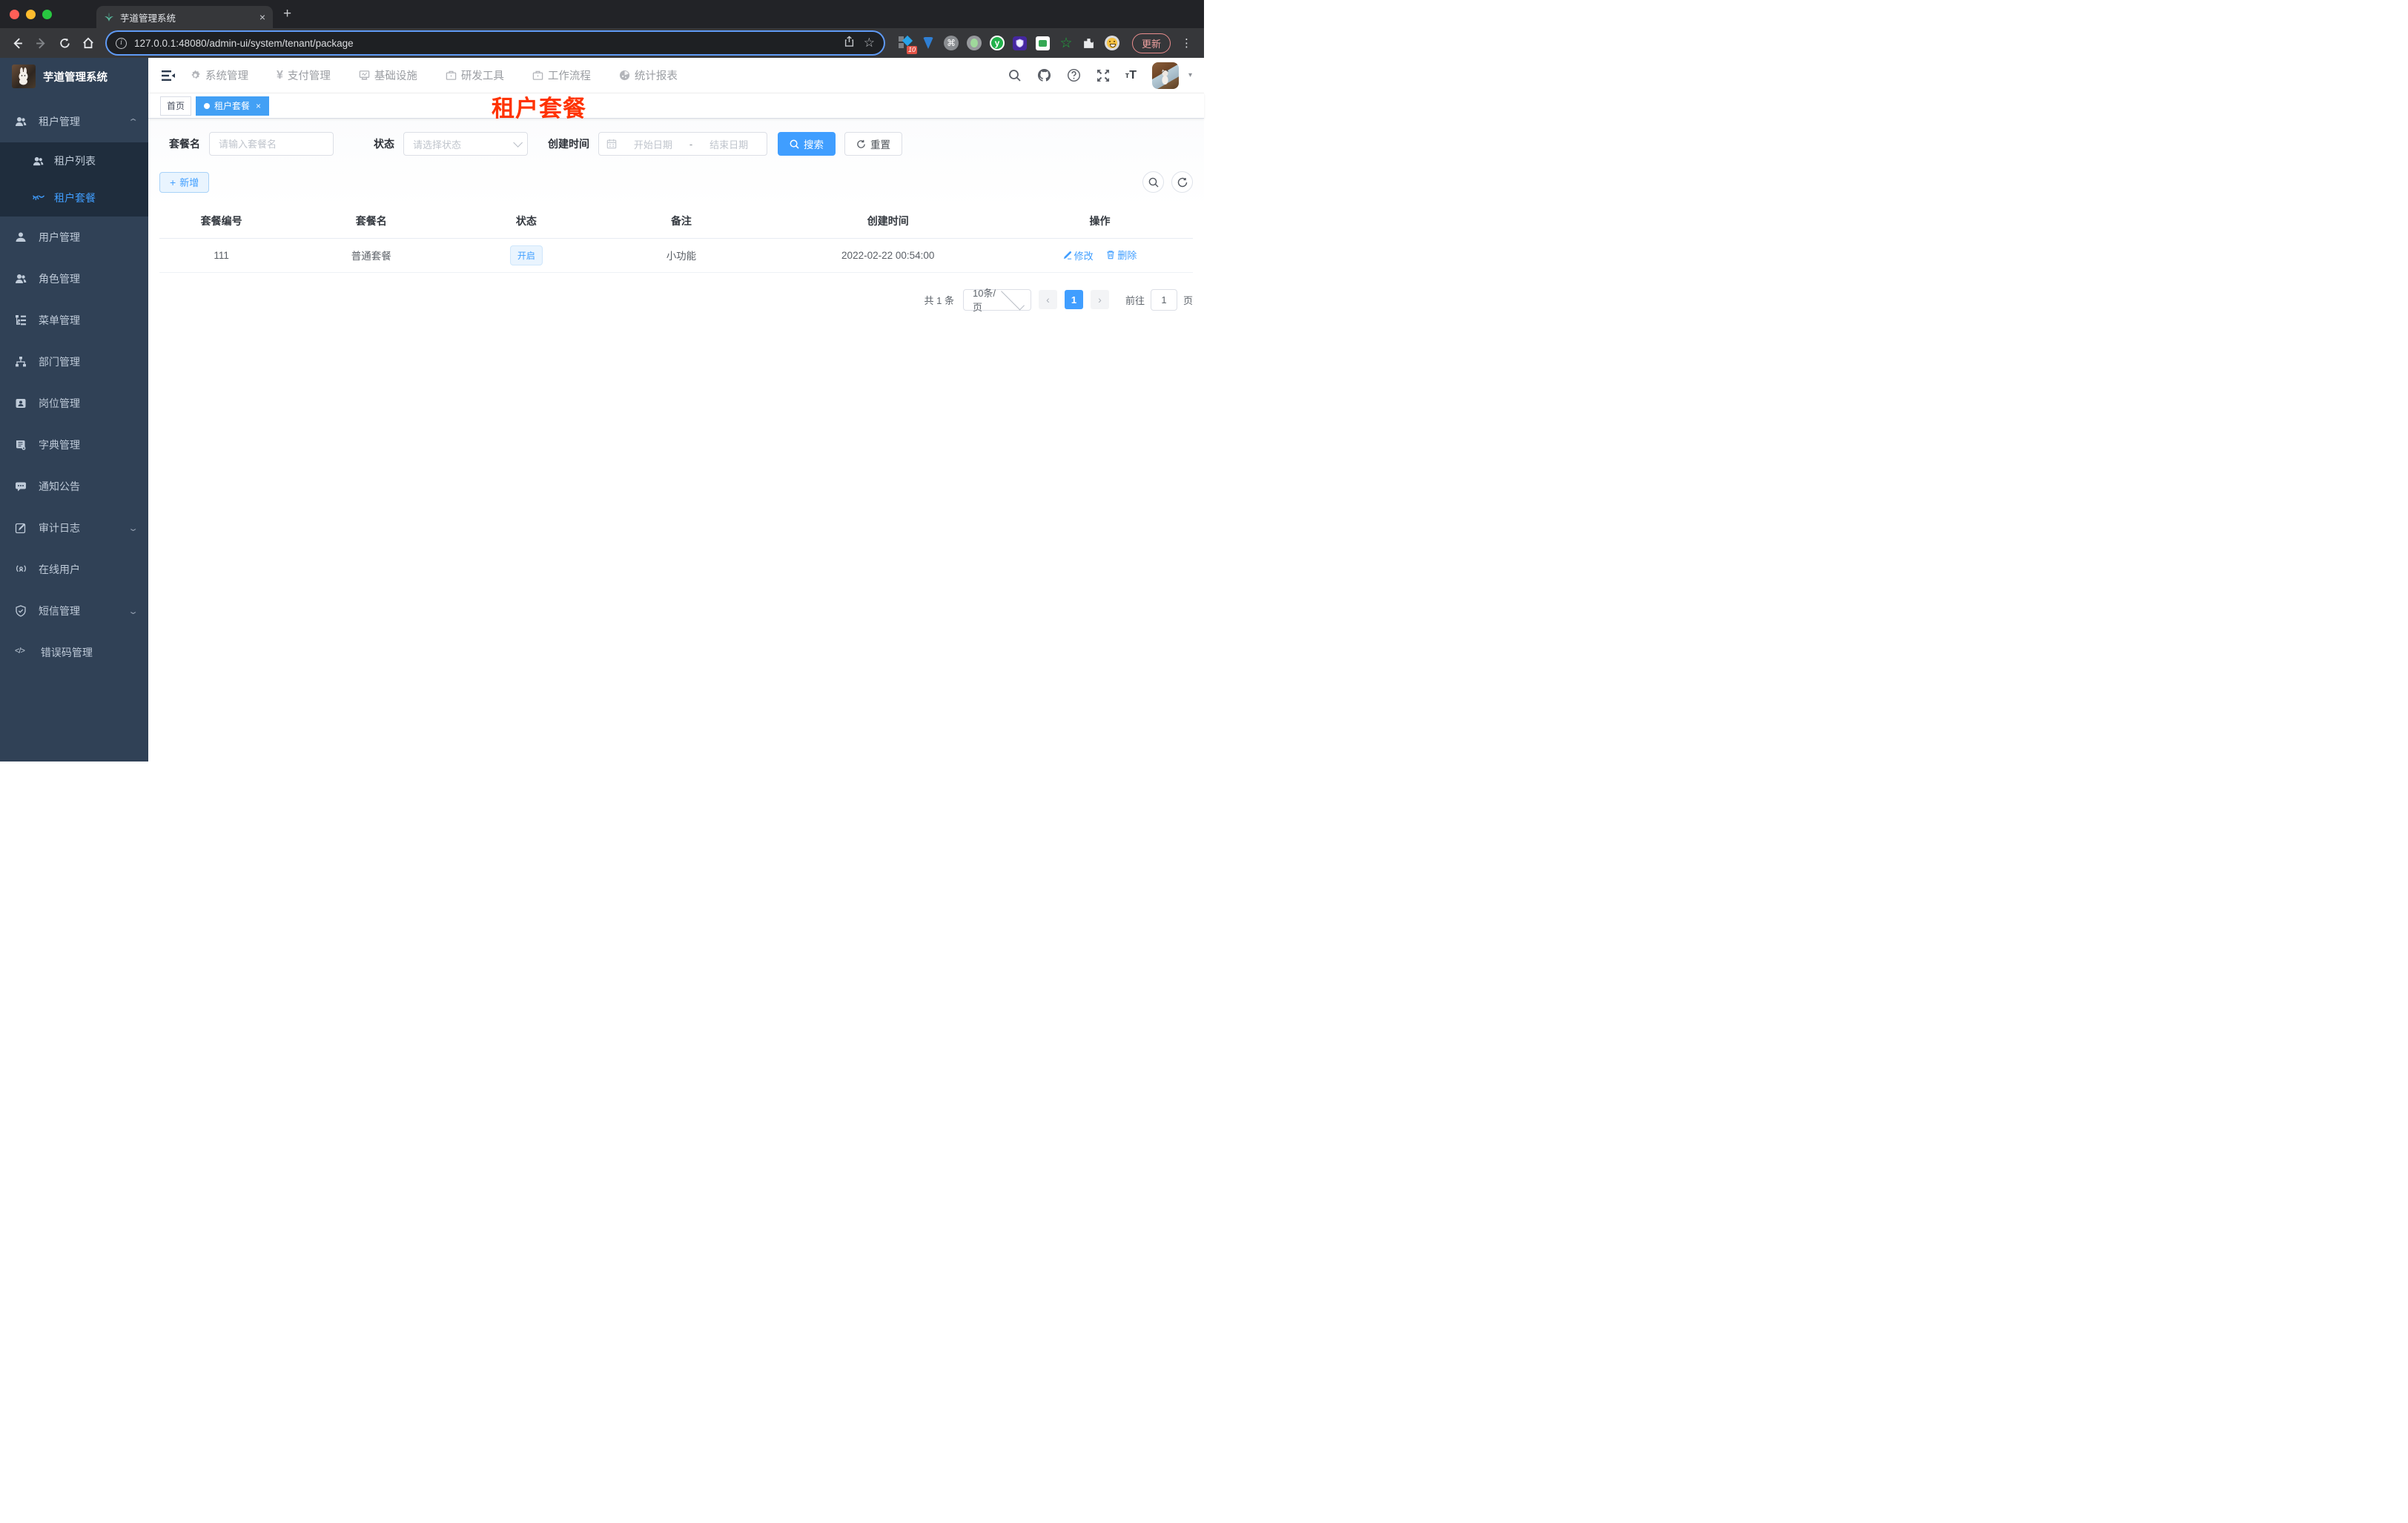  I want to click on delete-link: 删除, so click(1121, 255).